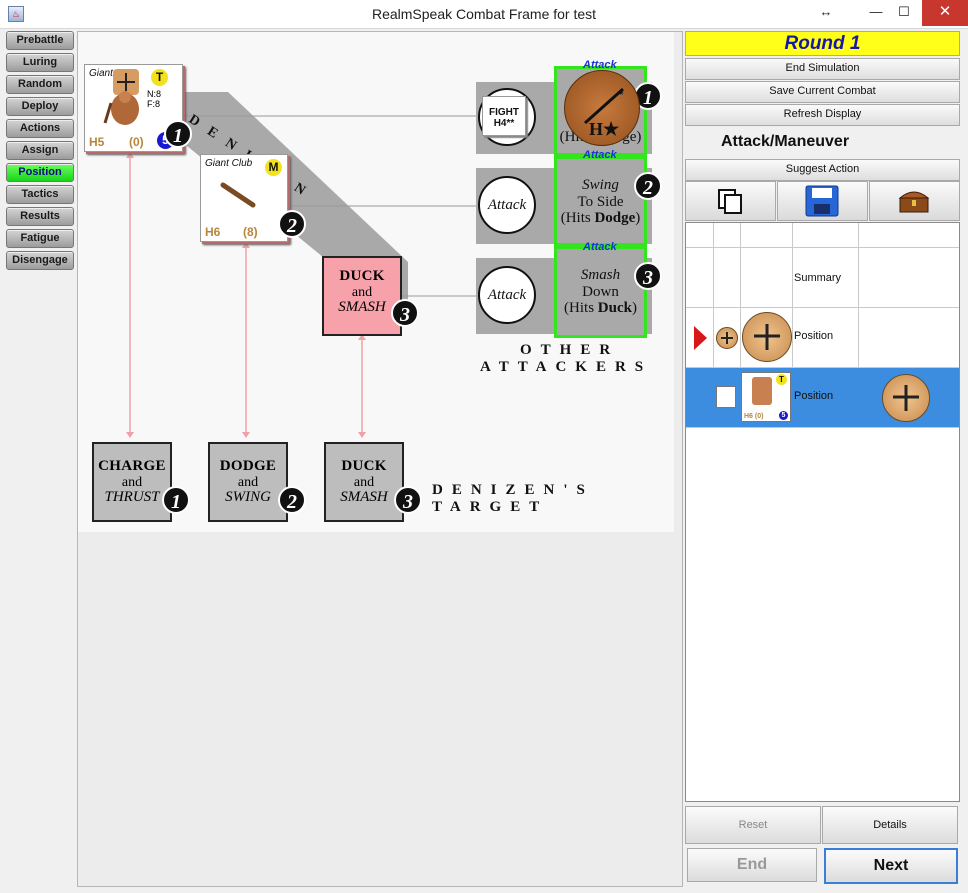 This screenshot has width=968, height=893. I want to click on current-turn-pointer-icon, so click(700, 338).